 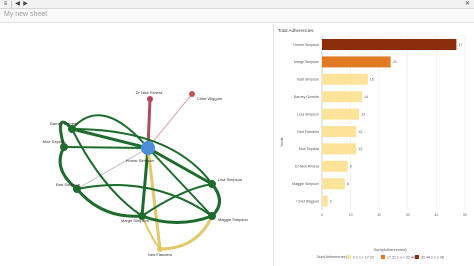 What do you see at coordinates (17, 4) in the screenshot?
I see `undo-icon: ◀` at bounding box center [17, 4].